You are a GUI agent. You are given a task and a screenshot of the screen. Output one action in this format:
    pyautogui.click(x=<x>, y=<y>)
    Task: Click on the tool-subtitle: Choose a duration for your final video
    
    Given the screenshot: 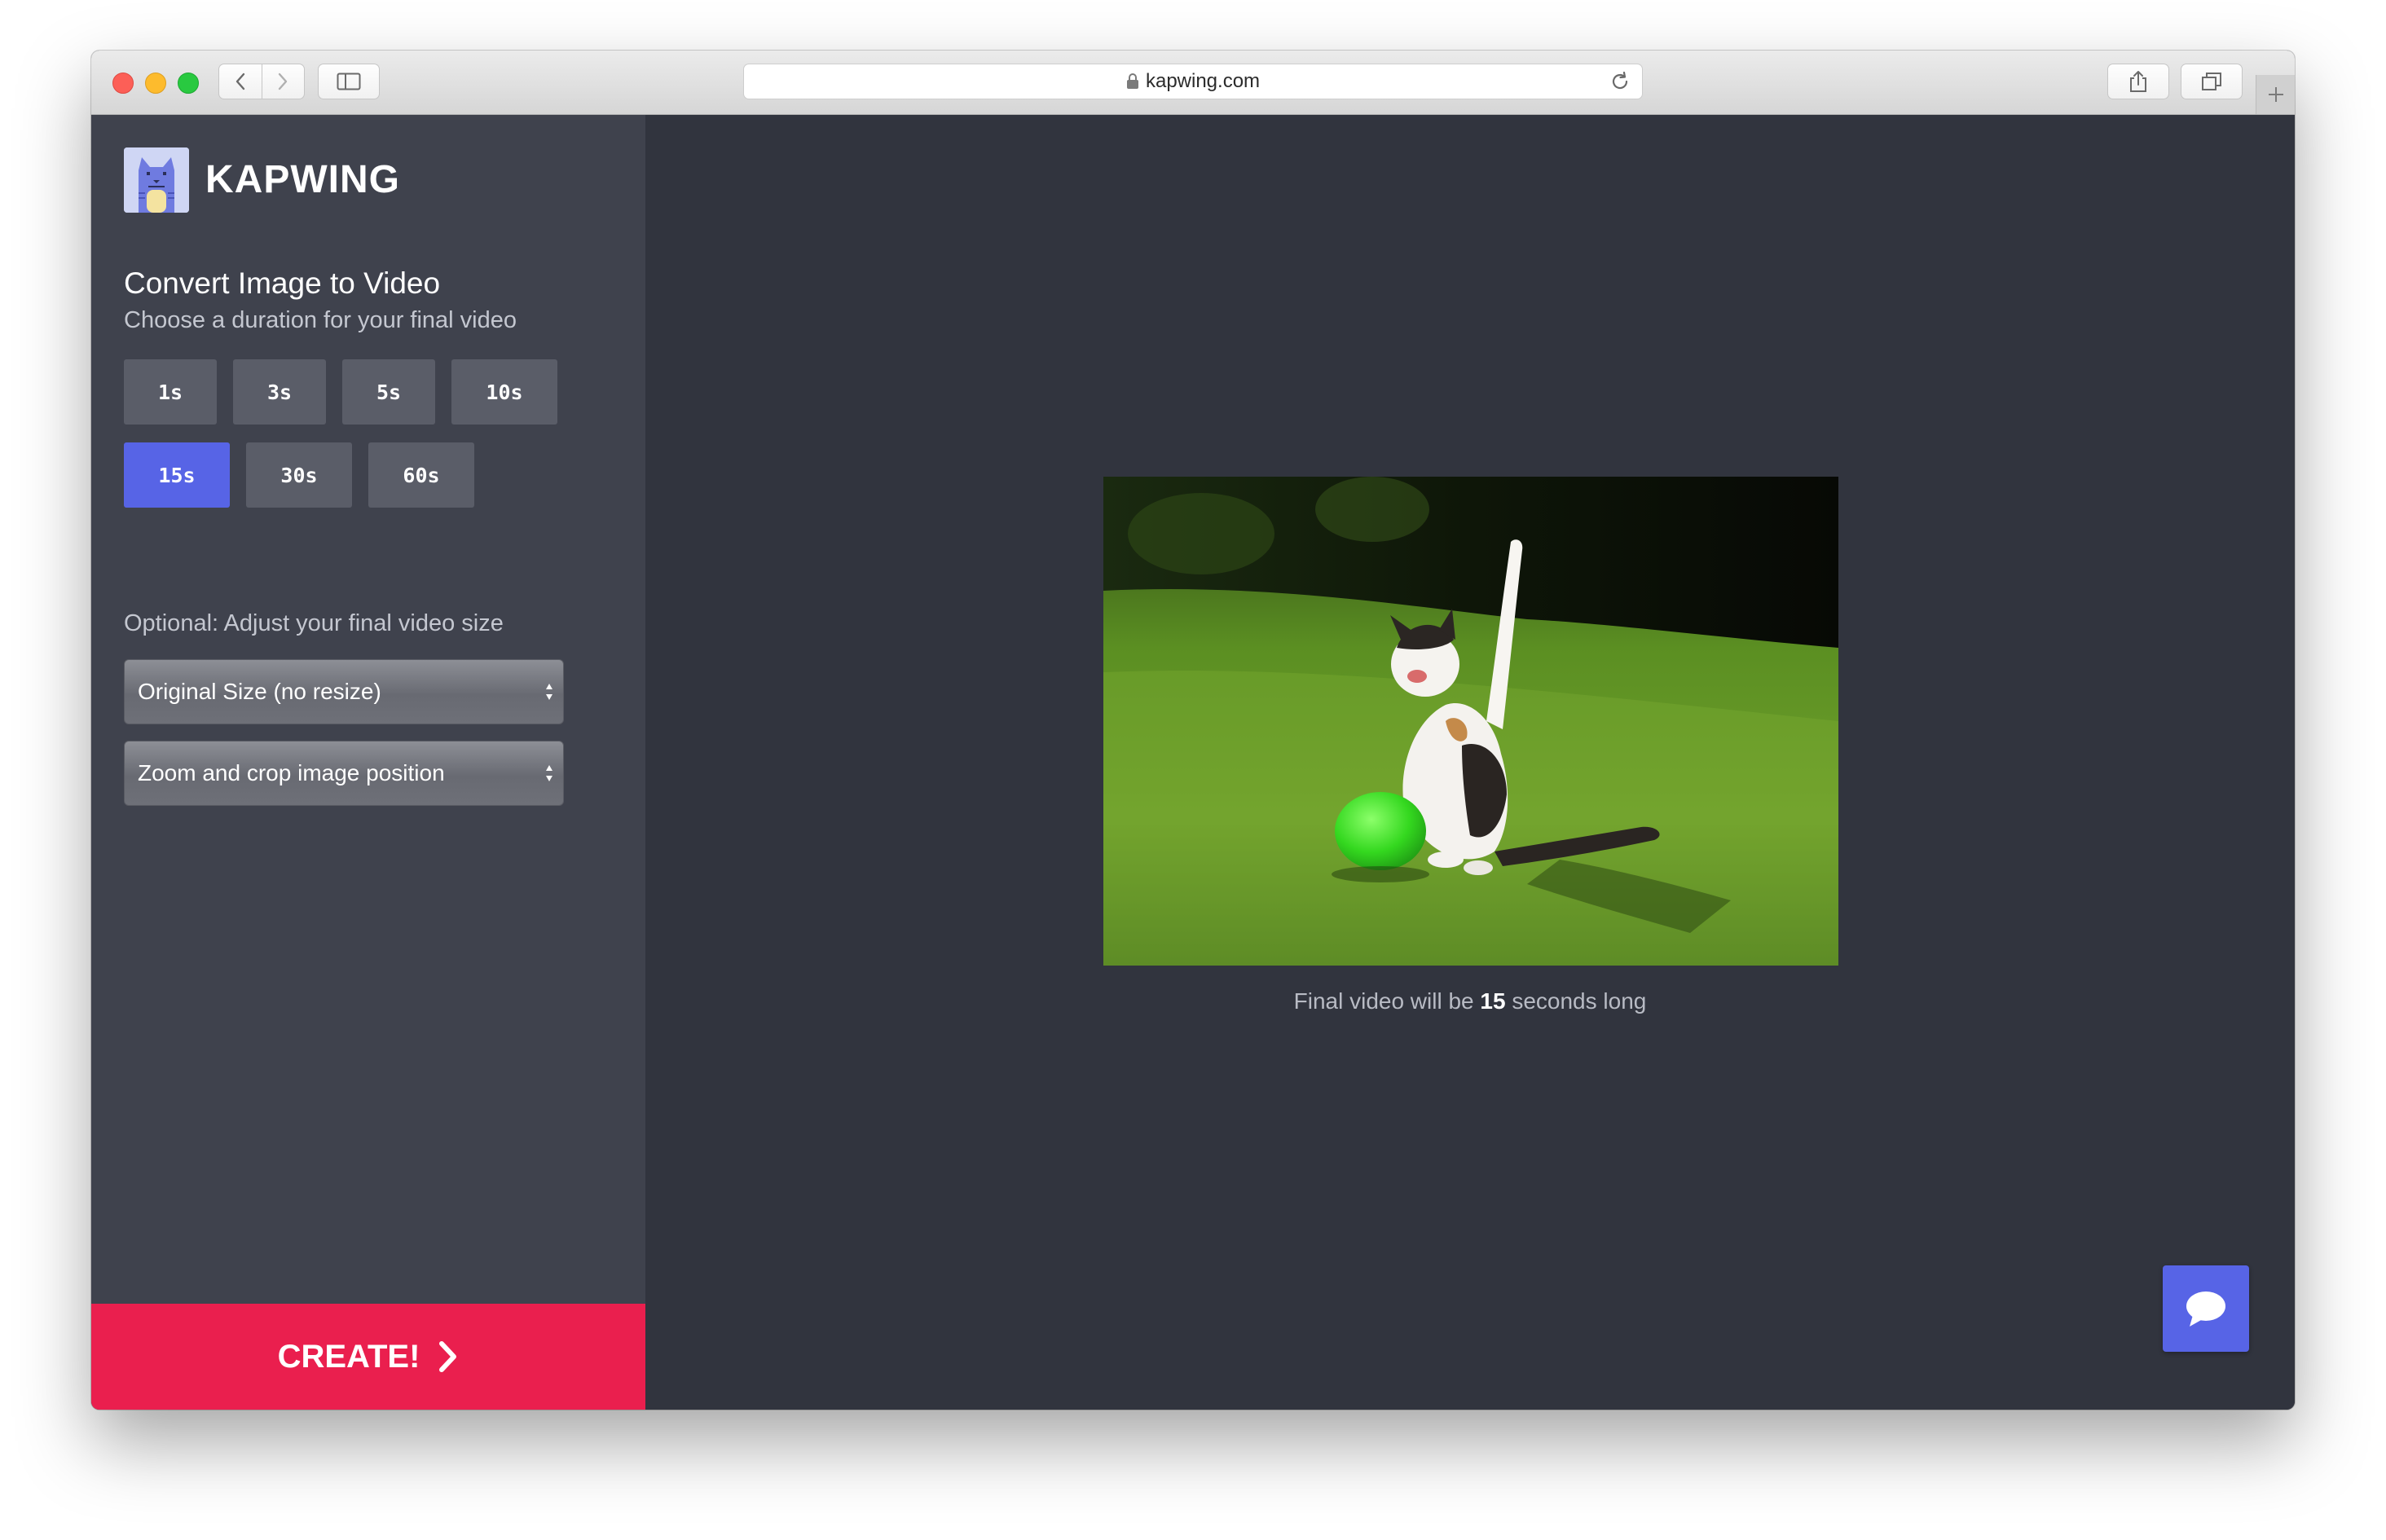 What is the action you would take?
    pyautogui.click(x=321, y=320)
    